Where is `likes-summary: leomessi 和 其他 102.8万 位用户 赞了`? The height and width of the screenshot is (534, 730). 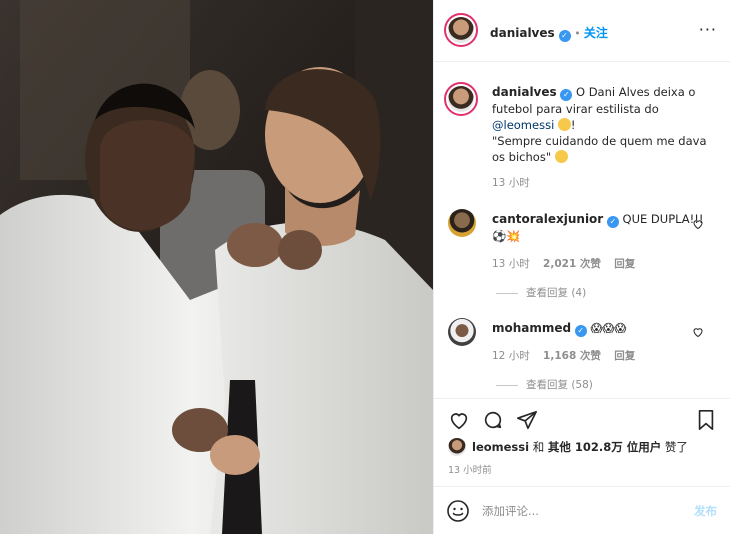 likes-summary: leomessi 和 其他 102.8万 位用户 赞了 is located at coordinates (568, 447).